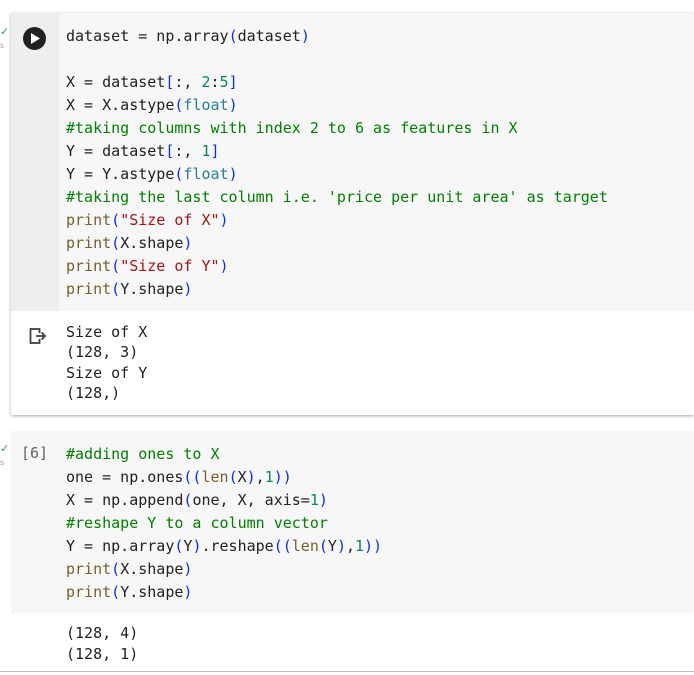 This screenshot has width=694, height=675. I want to click on output-line: (128, 1), so click(102, 654).